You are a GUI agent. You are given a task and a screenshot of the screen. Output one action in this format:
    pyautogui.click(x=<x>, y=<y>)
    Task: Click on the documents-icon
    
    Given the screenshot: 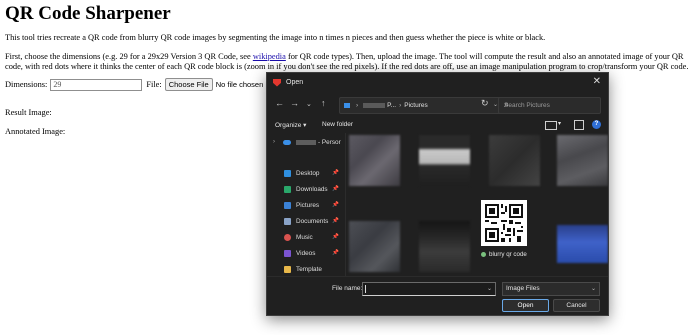 What is the action you would take?
    pyautogui.click(x=287, y=221)
    